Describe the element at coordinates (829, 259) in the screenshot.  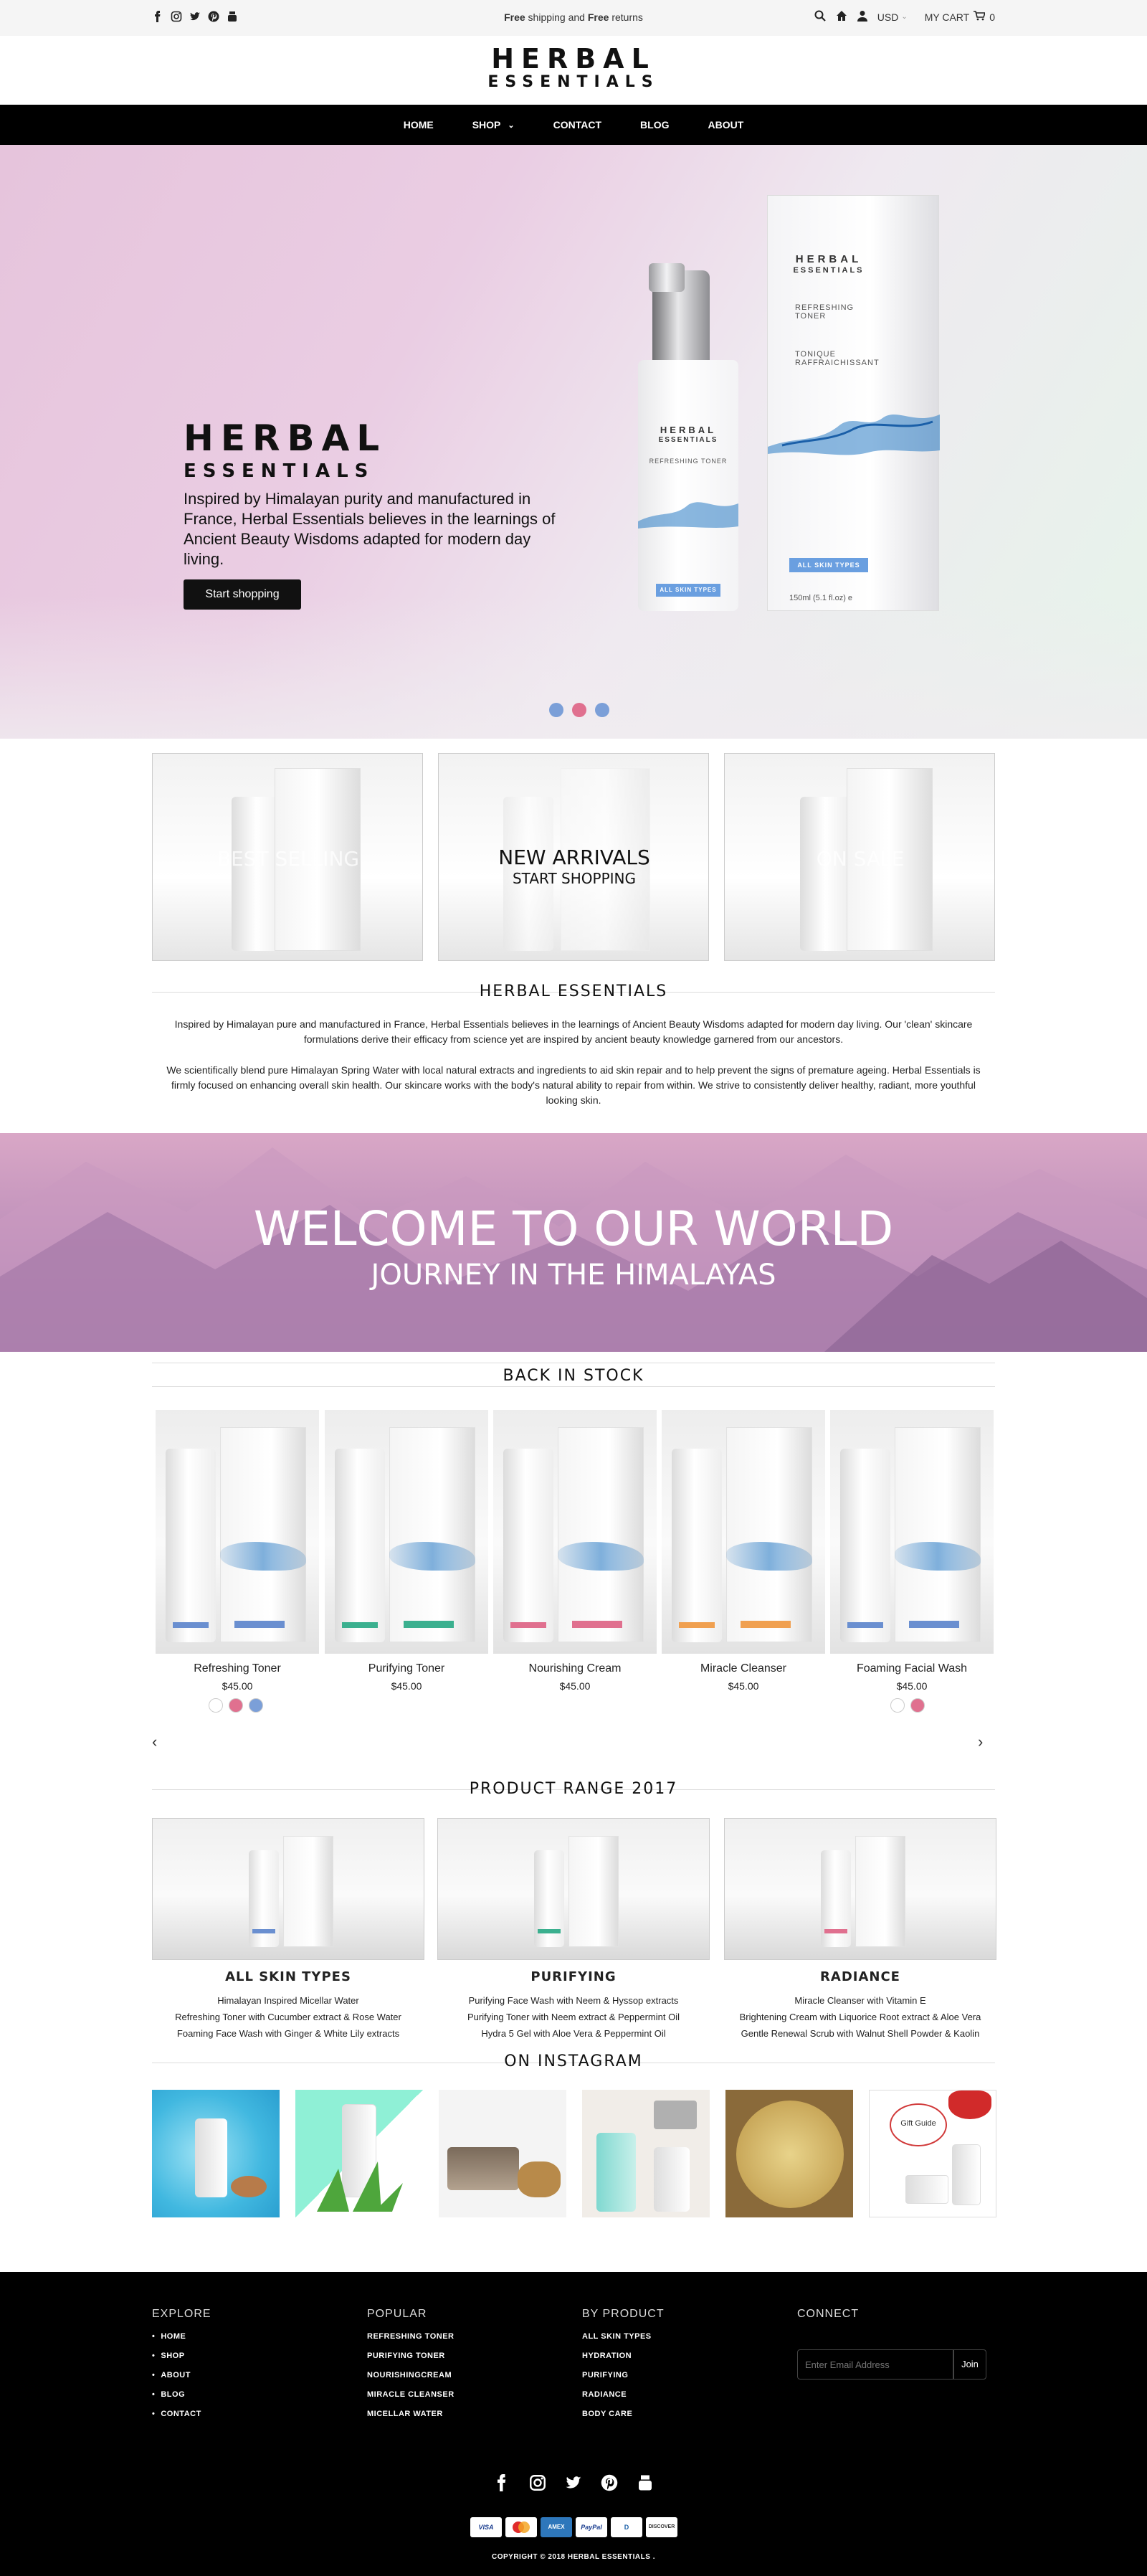
I see `box-brand-1: HERBAL` at that location.